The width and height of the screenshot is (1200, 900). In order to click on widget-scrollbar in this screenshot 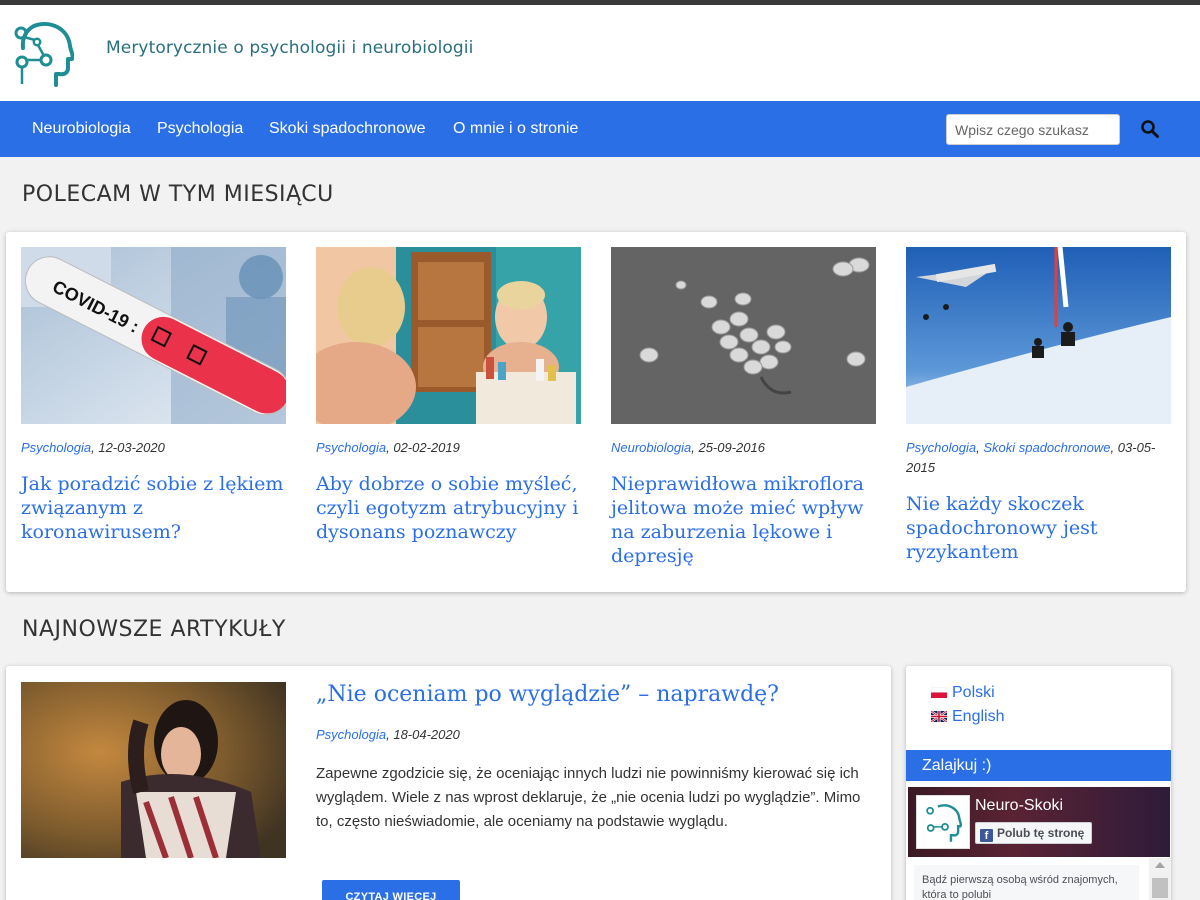, I will do `click(1160, 879)`.